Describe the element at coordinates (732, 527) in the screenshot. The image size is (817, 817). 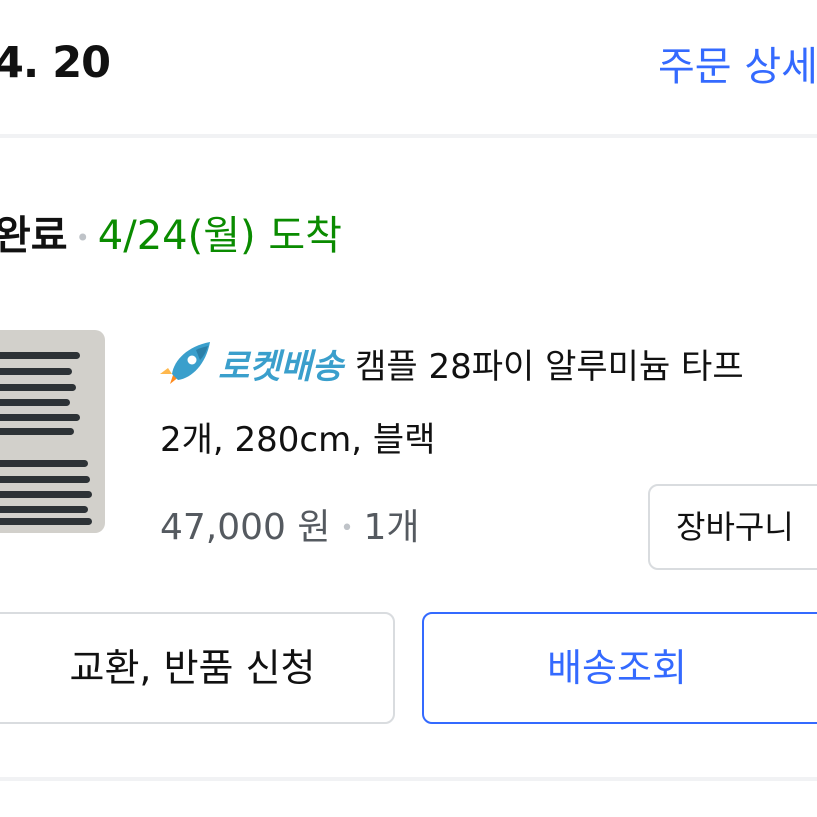
I see `add-to-cart-button: 장바구니` at that location.